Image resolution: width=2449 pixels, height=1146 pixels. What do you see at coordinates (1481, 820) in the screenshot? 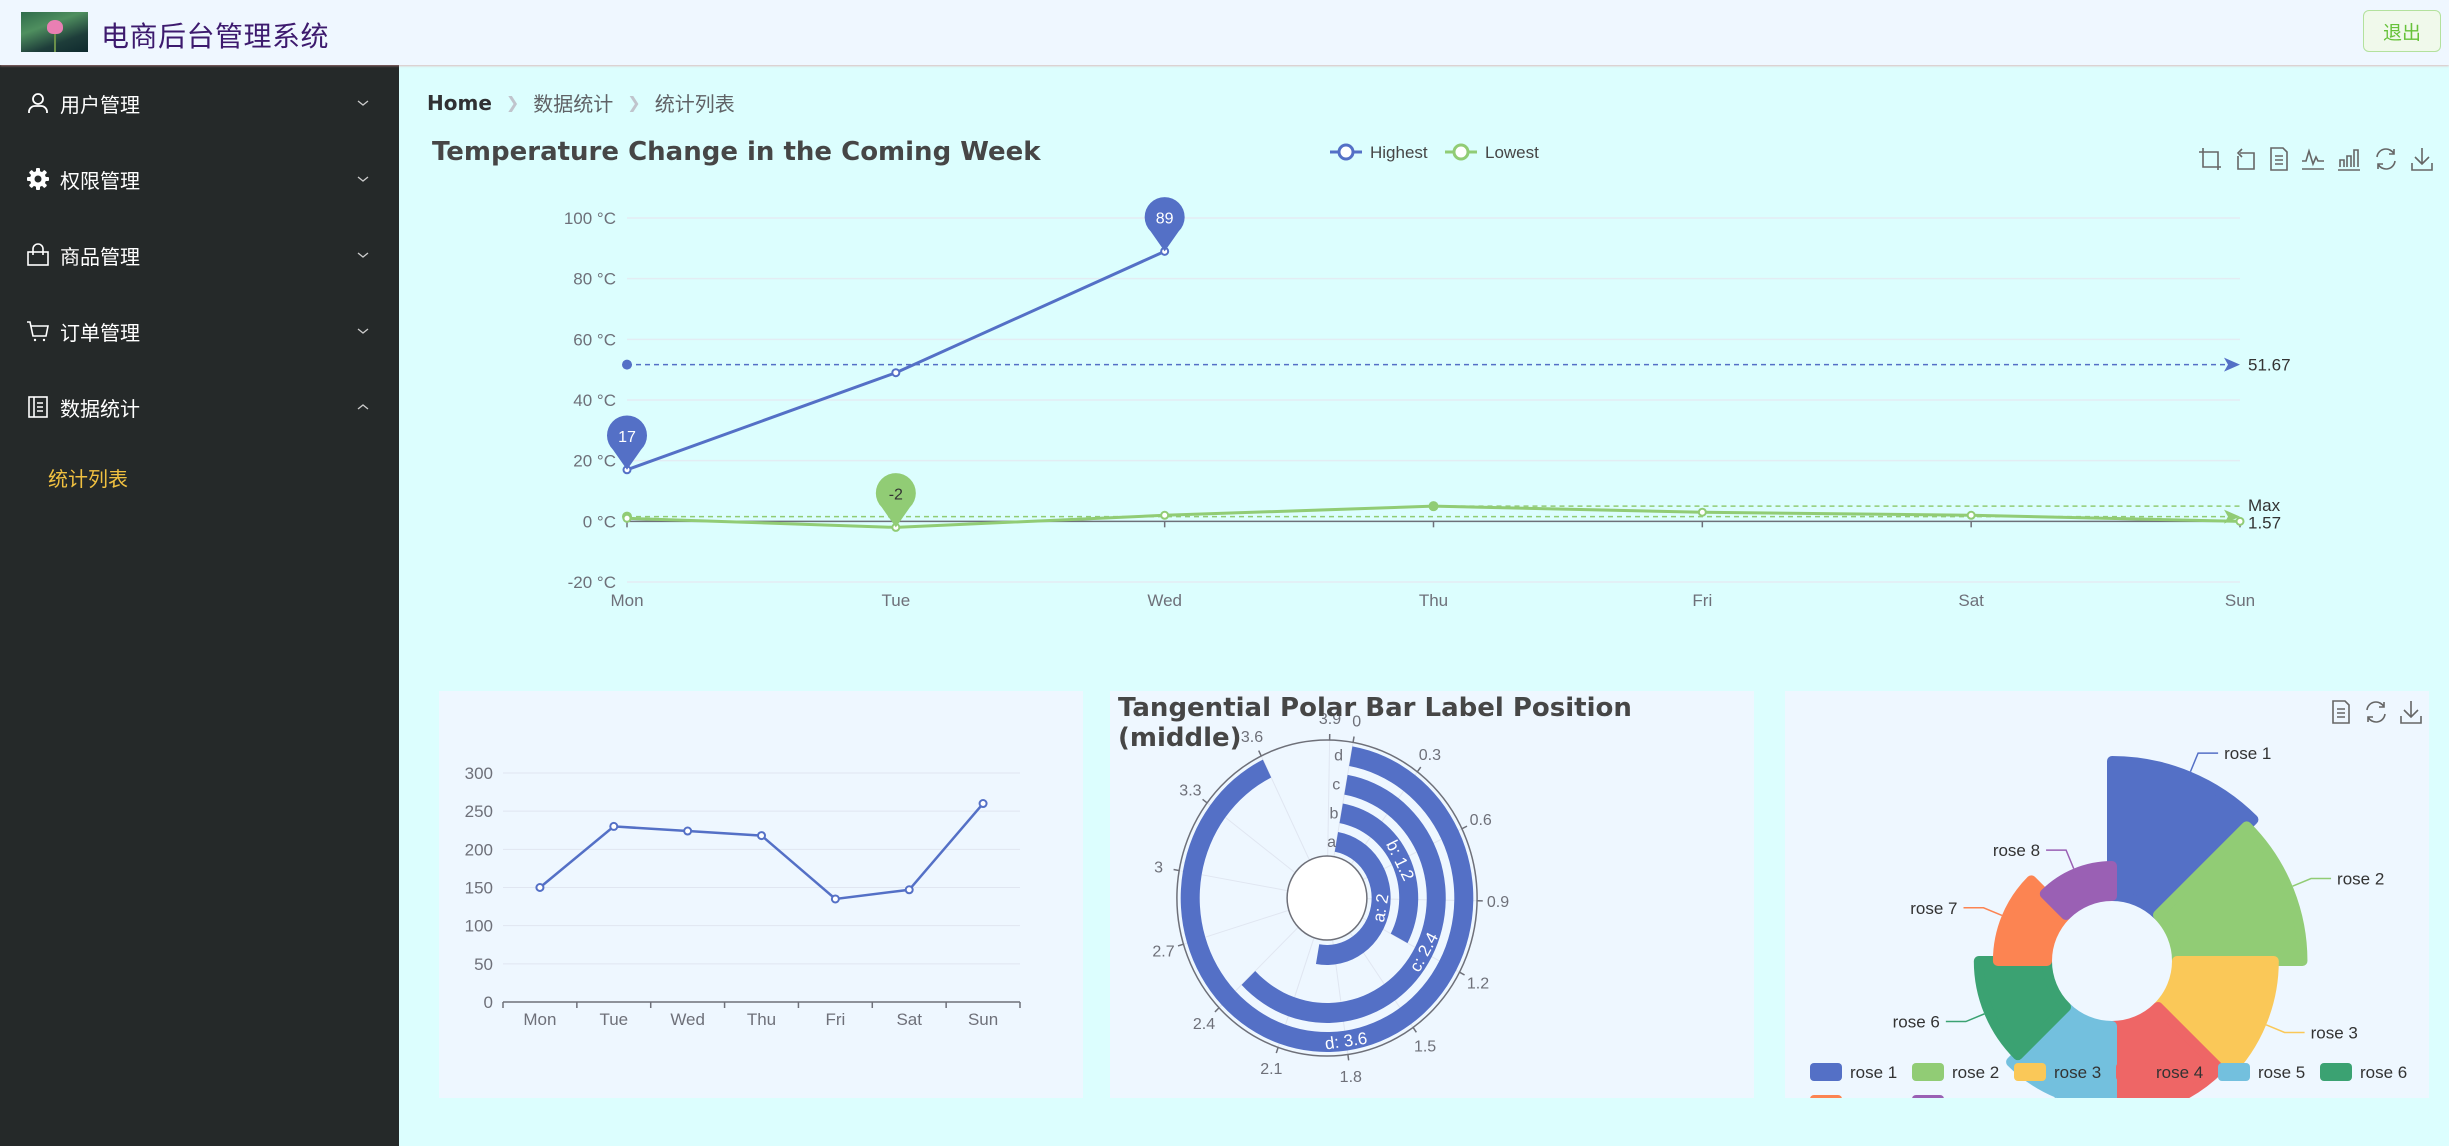
I see `angle-tick-label: 0.6` at bounding box center [1481, 820].